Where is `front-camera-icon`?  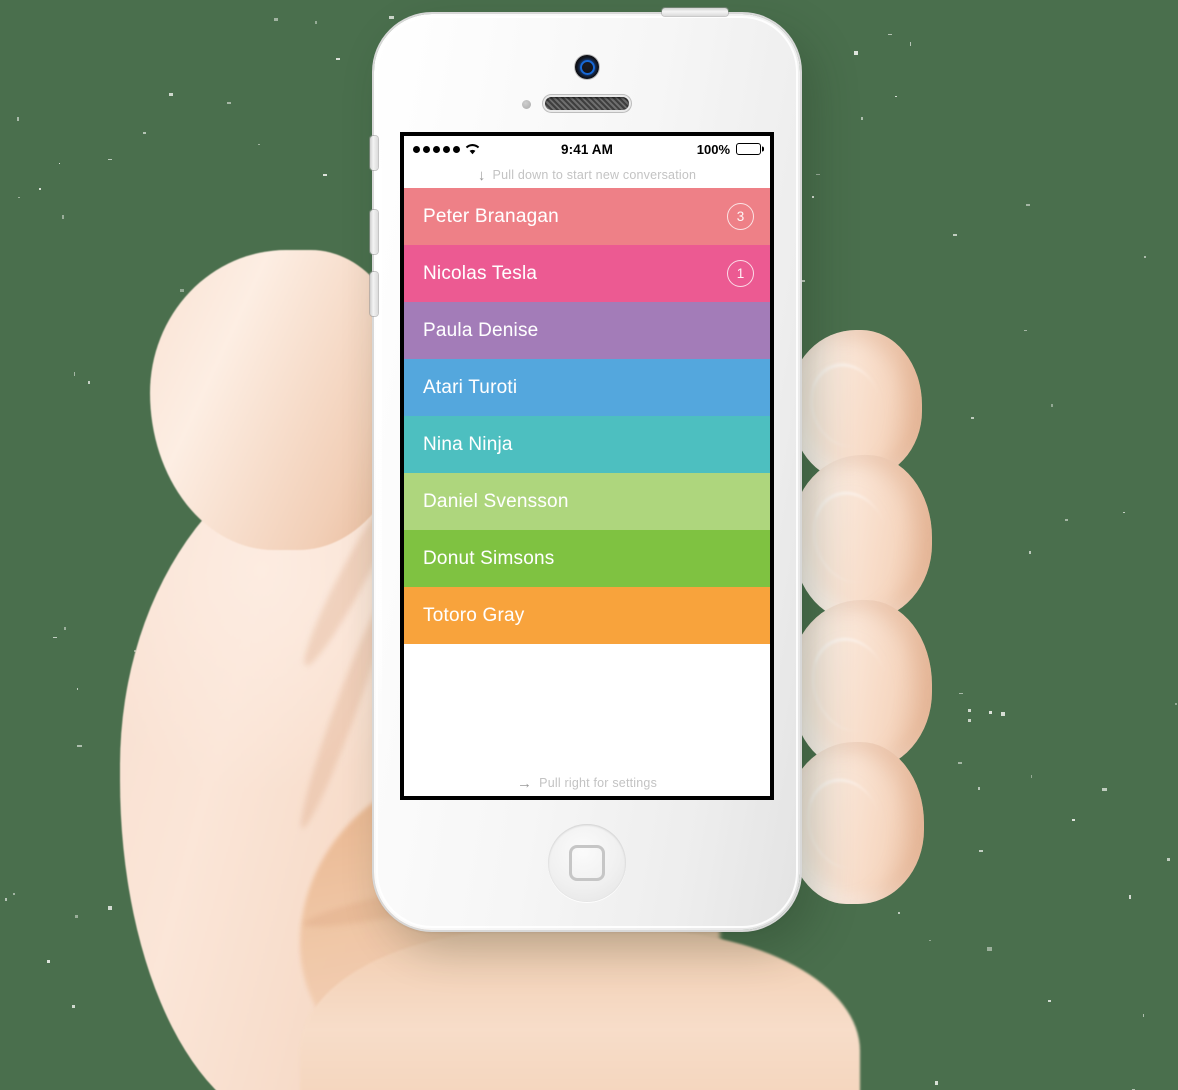
front-camera-icon is located at coordinates (587, 67).